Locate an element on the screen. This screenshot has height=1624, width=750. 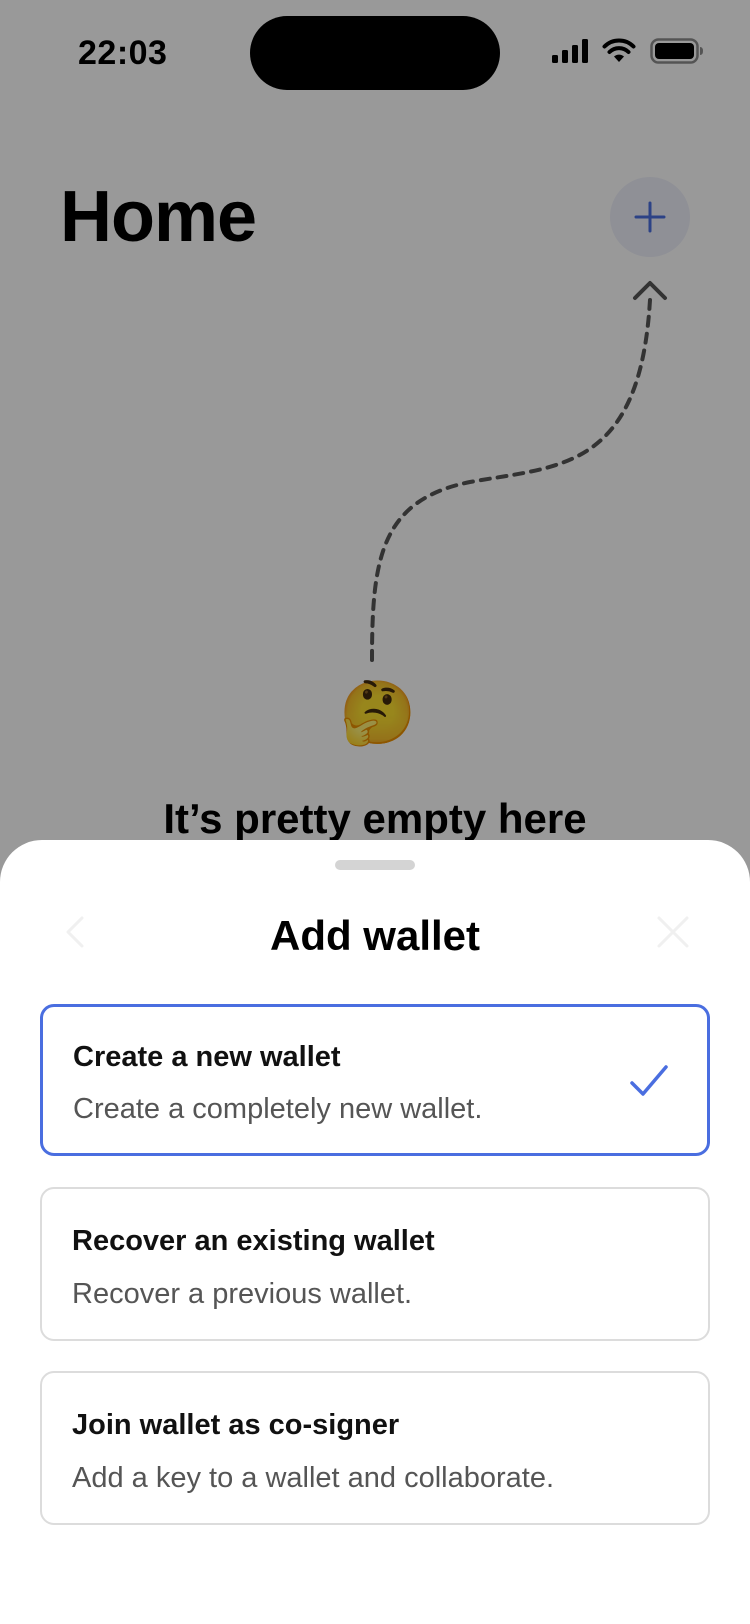
sheet-title: Add wallet is located at coordinates (375, 935).